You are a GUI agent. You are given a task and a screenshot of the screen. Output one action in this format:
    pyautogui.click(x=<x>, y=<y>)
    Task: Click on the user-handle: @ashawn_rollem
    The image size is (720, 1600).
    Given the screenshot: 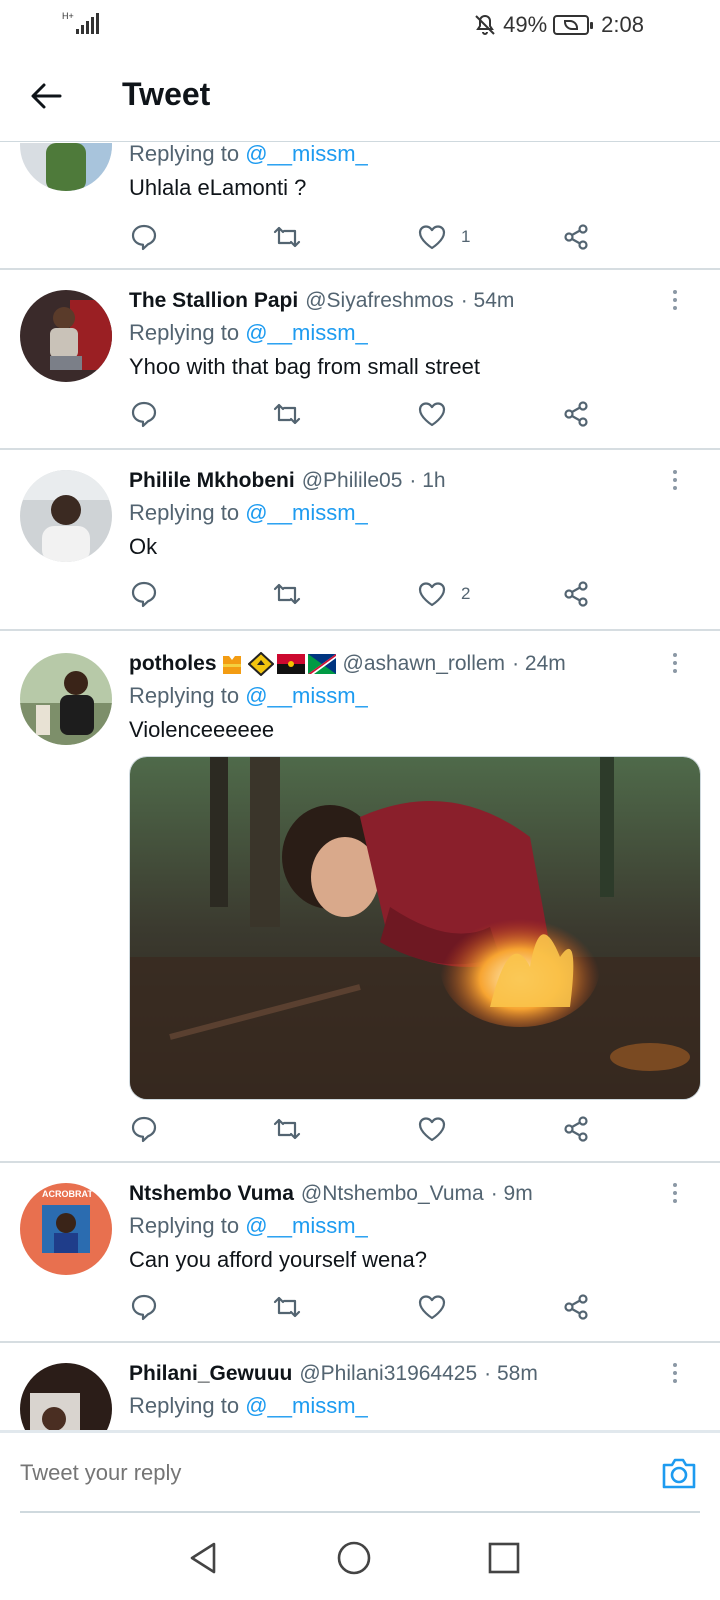 What is the action you would take?
    pyautogui.click(x=424, y=664)
    